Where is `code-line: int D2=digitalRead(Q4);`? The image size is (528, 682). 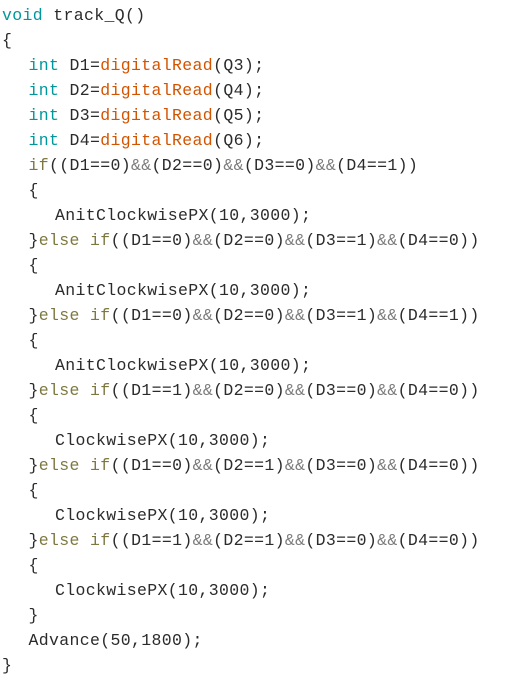
code-line: int D2=digitalRead(Q4); is located at coordinates (264, 90).